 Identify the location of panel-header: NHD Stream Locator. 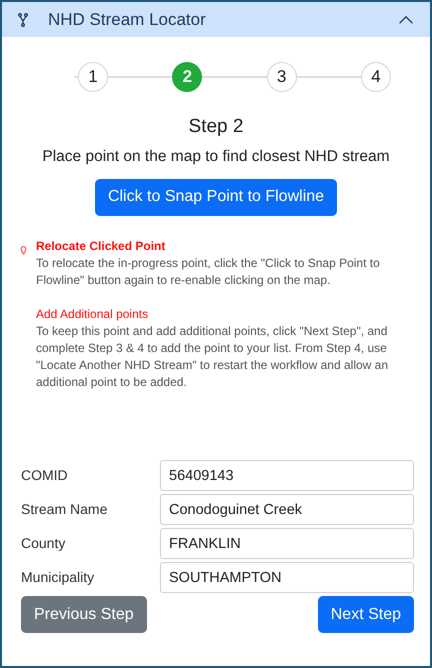
(216, 19).